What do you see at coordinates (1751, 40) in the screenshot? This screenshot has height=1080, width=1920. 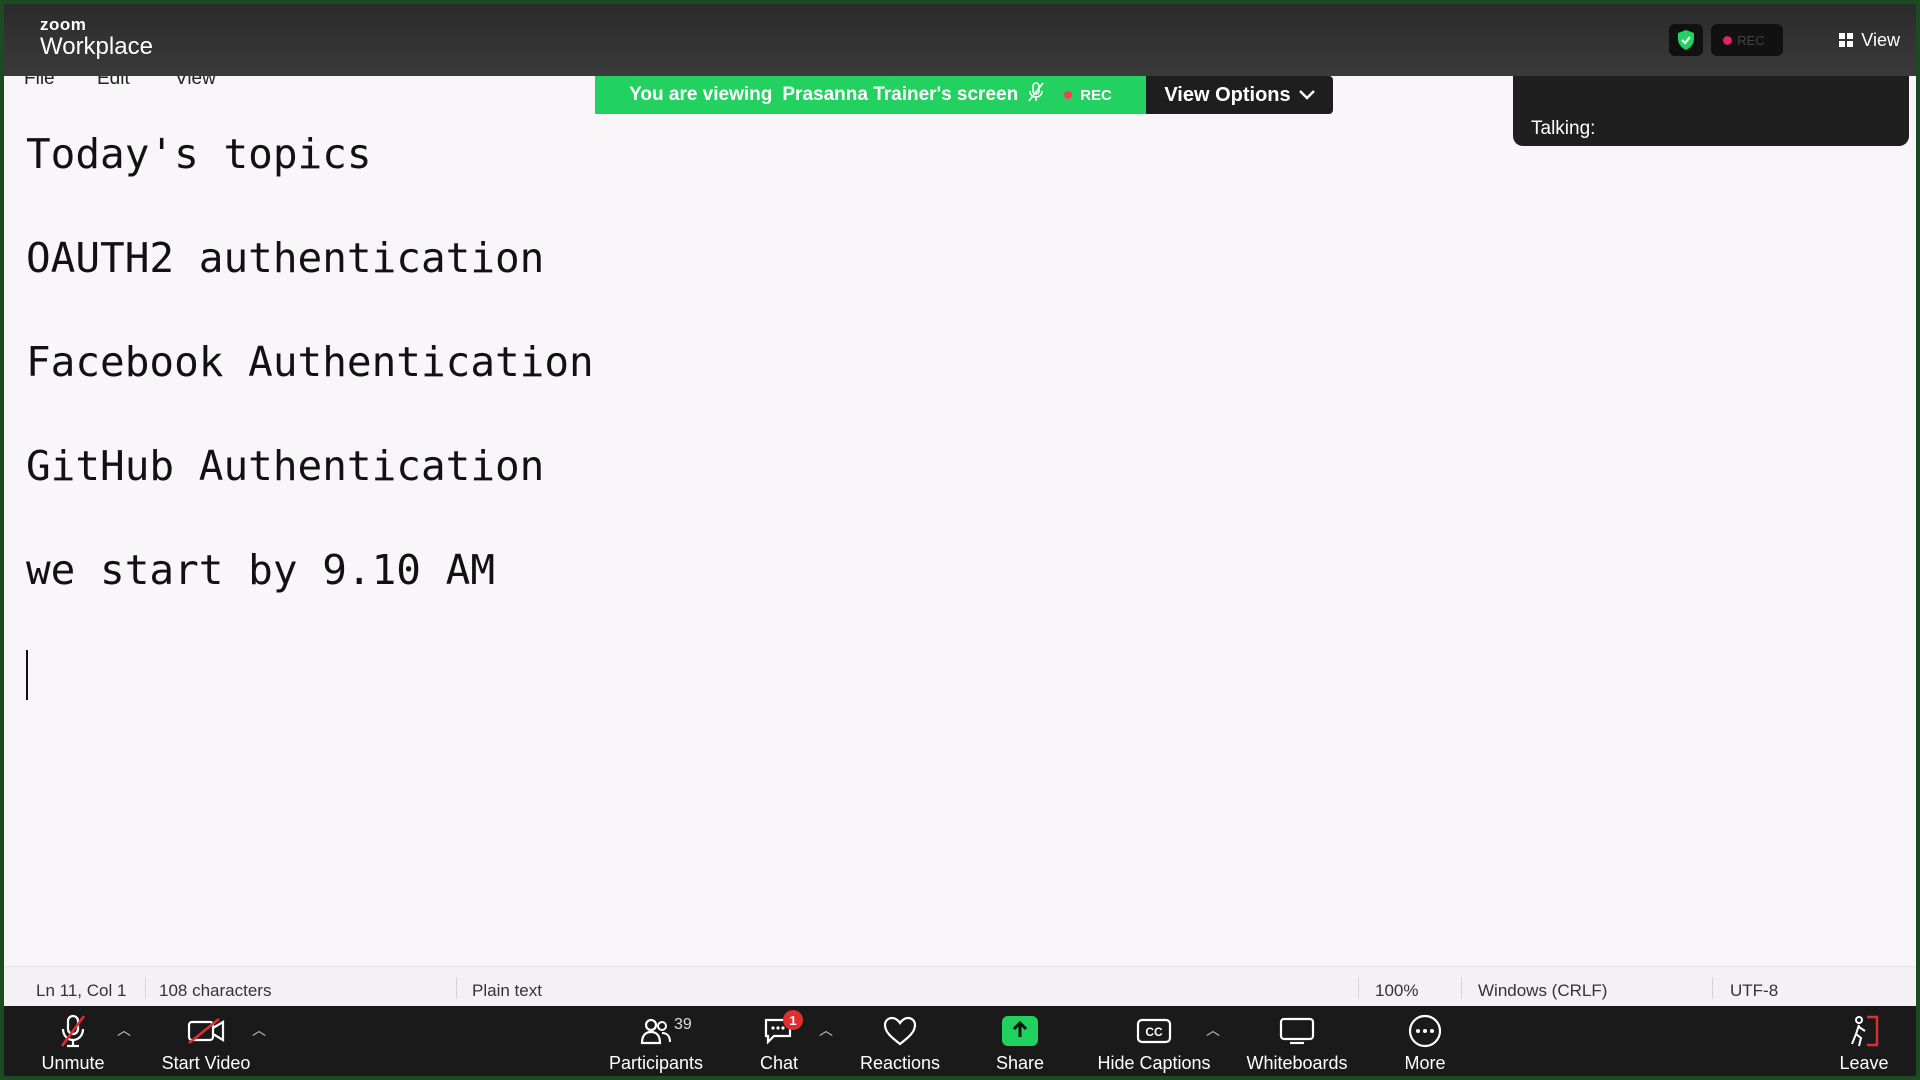 I see `recording-label: REC` at bounding box center [1751, 40].